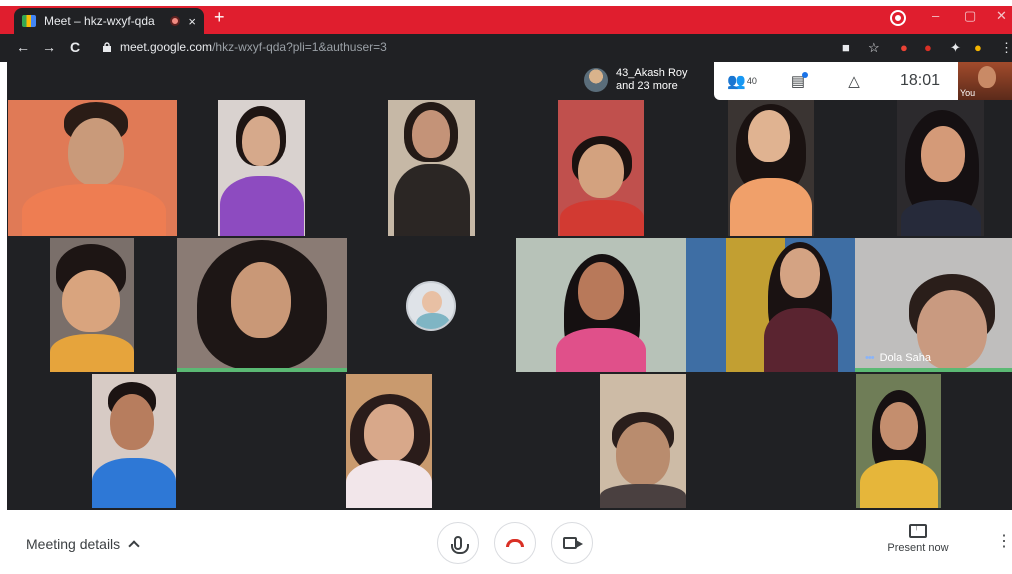 The width and height of the screenshot is (1012, 574). What do you see at coordinates (905, 358) in the screenshot?
I see `participant-name: Dola Saha` at bounding box center [905, 358].